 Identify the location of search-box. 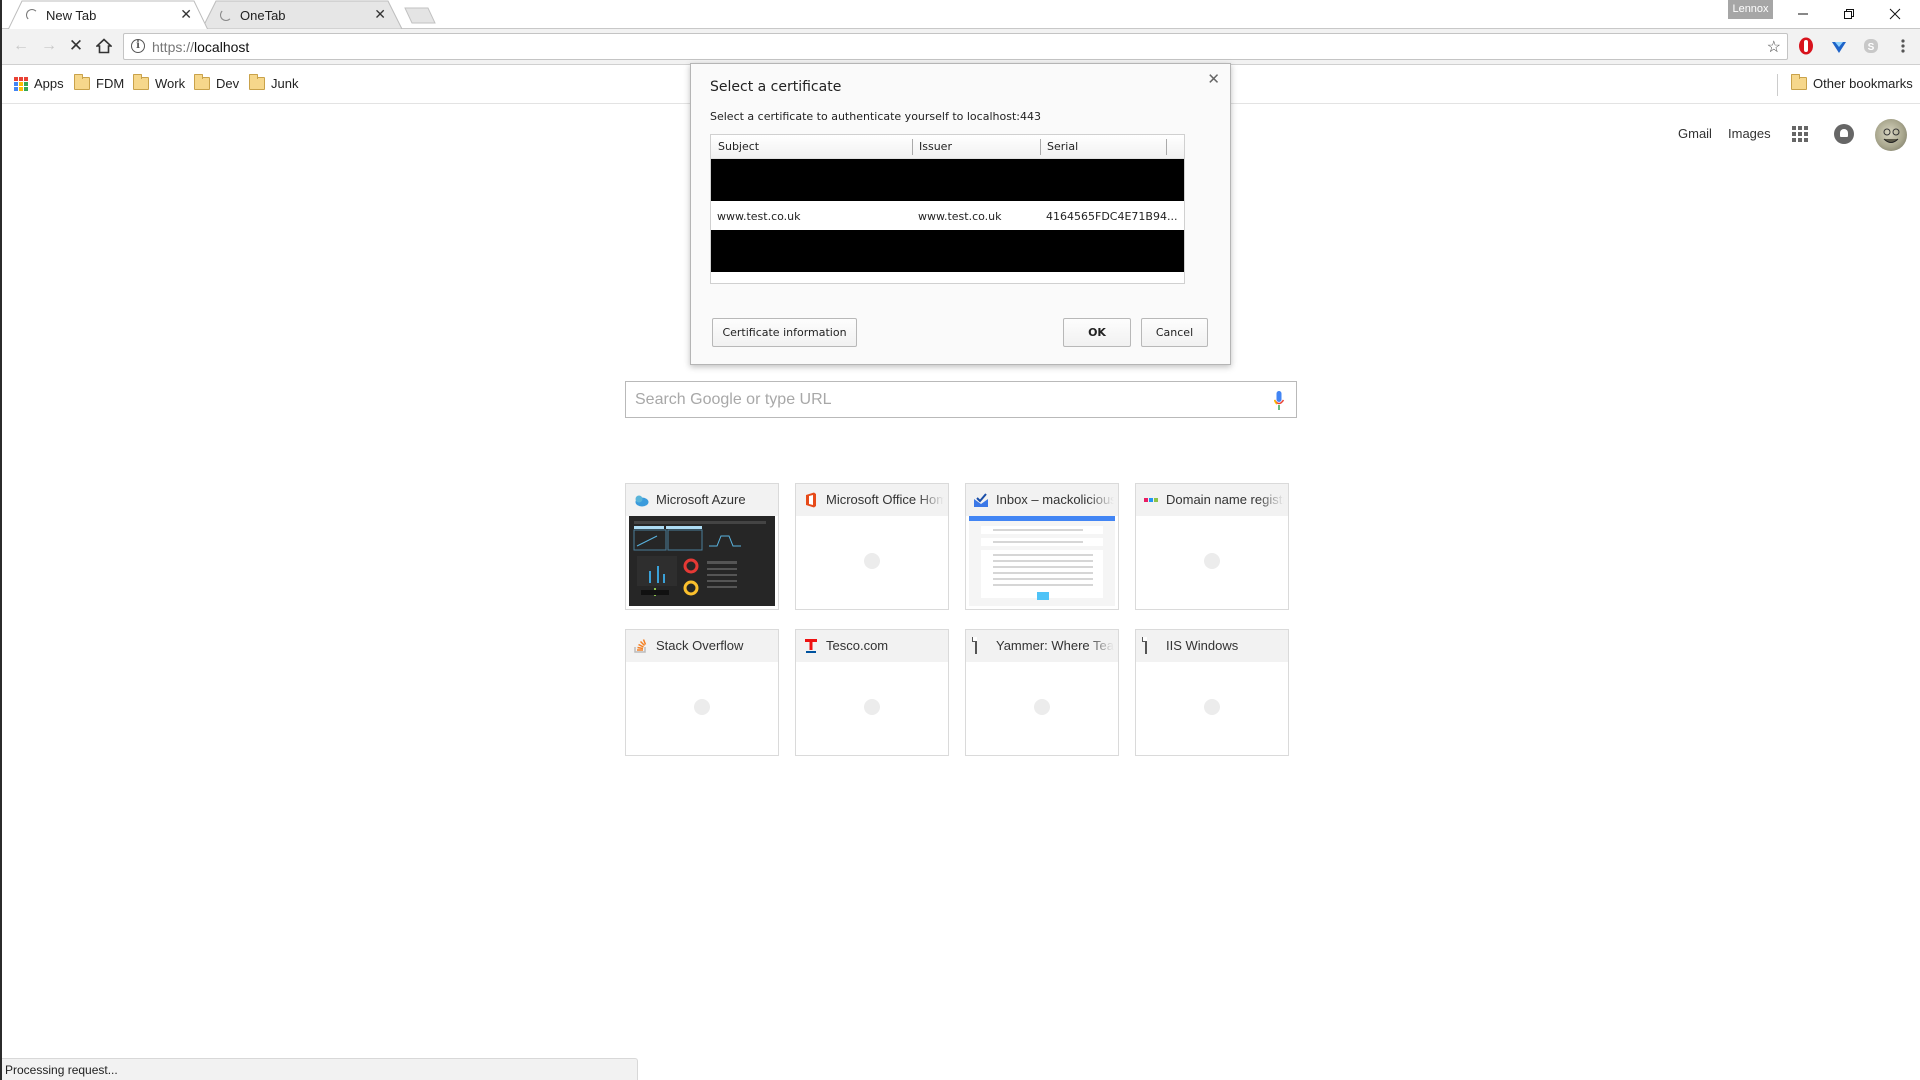
(961, 399).